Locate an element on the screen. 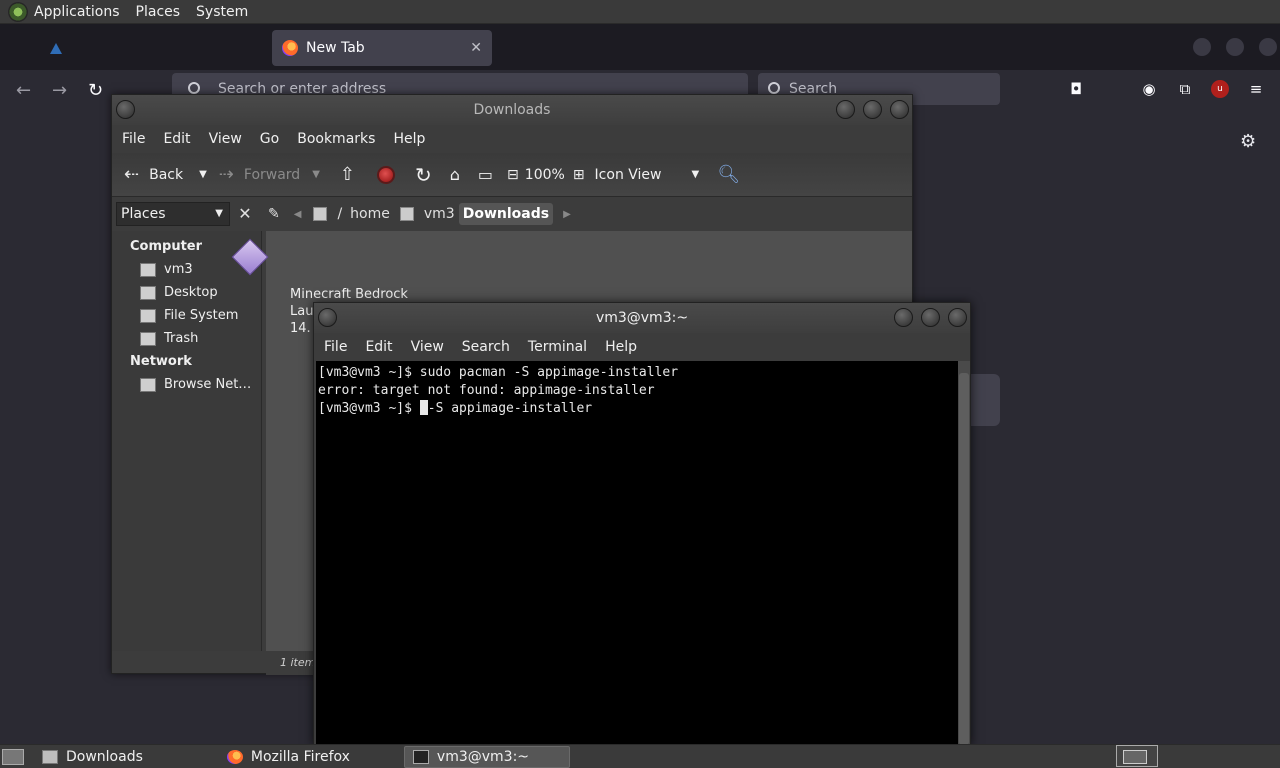 The height and width of the screenshot is (768, 1280). taskbar-item-terminal: vm3@vm3:~ is located at coordinates (486, 756).